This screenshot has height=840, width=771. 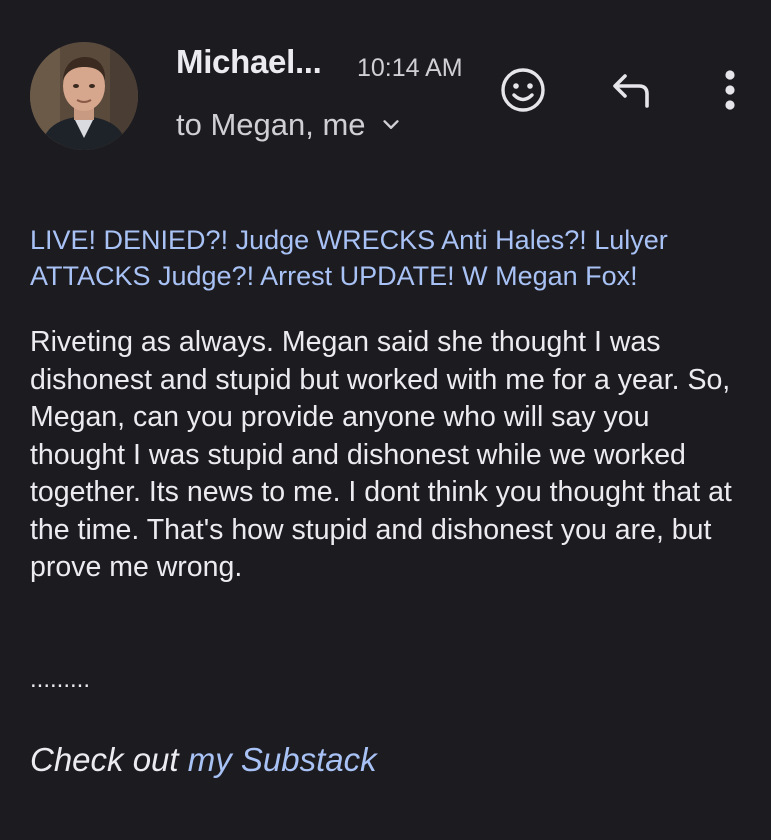 What do you see at coordinates (410, 68) in the screenshot?
I see `message-time: 10:14 AM` at bounding box center [410, 68].